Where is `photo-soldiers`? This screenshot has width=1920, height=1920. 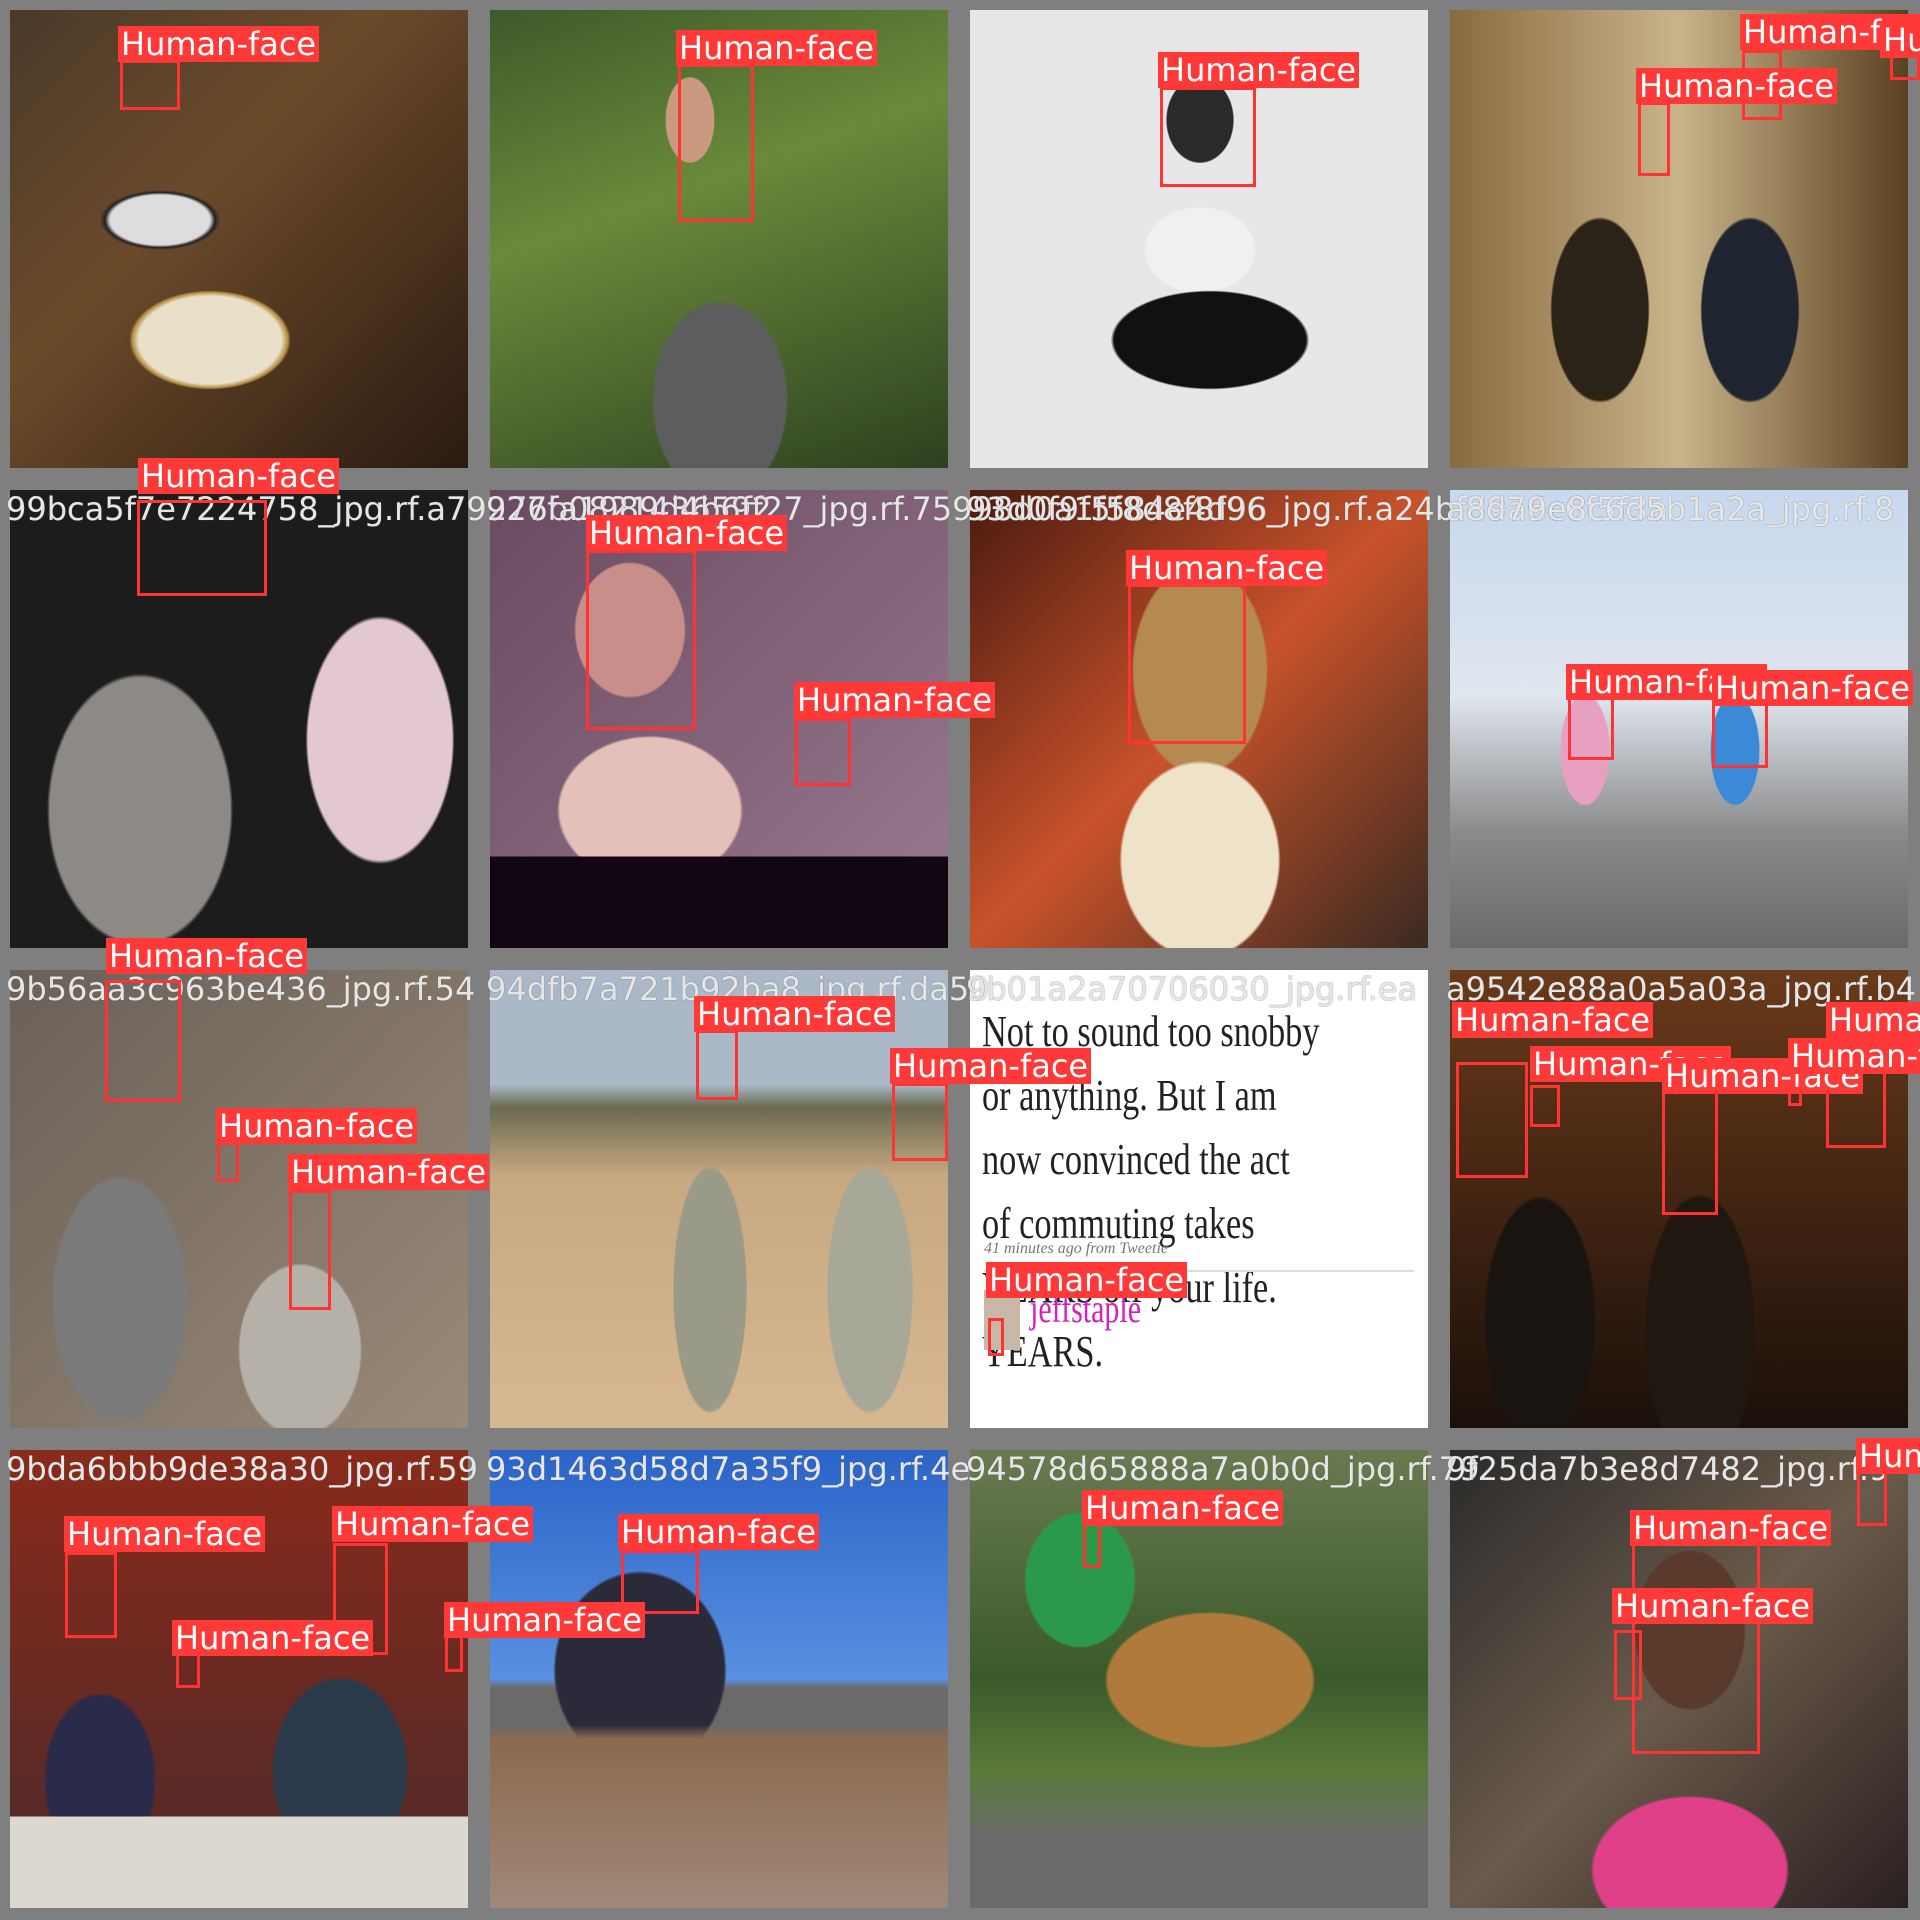
photo-soldiers is located at coordinates (719, 1199).